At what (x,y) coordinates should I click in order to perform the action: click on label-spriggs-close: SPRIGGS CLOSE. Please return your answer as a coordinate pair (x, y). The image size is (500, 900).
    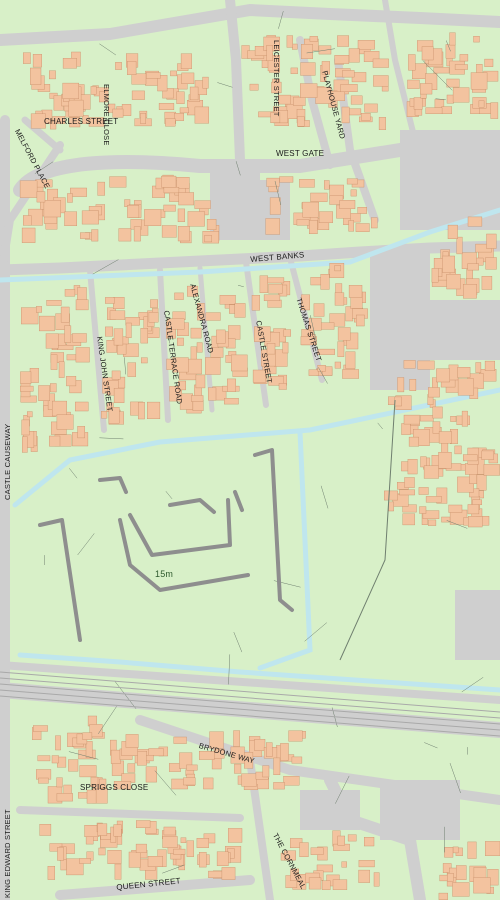
    Looking at the image, I should click on (114, 787).